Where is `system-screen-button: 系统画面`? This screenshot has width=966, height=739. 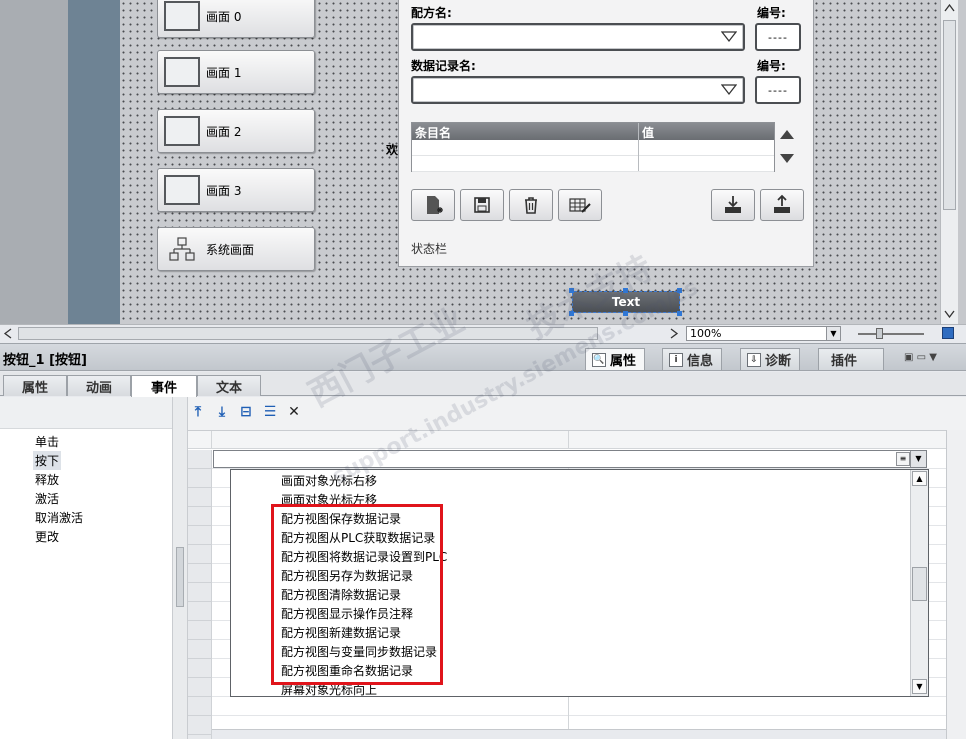
system-screen-button: 系统画面 is located at coordinates (236, 249).